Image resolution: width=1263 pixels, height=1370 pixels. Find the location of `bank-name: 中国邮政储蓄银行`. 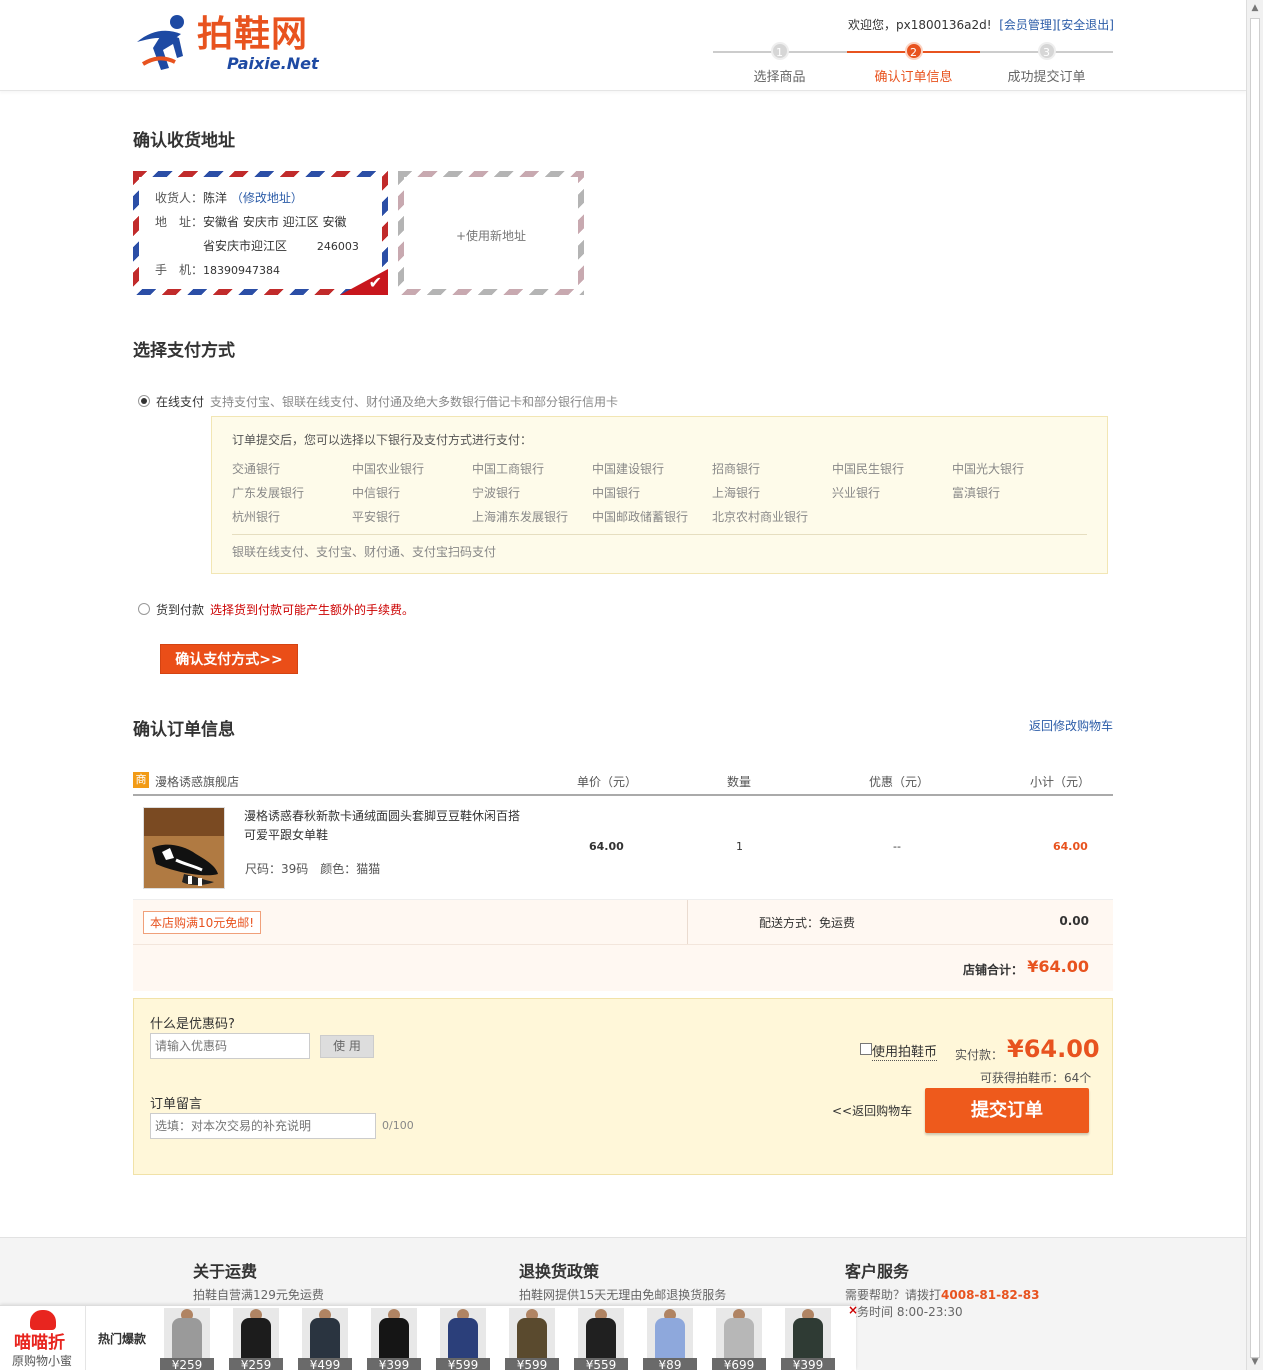

bank-name: 中国邮政储蓄银行 is located at coordinates (640, 517).